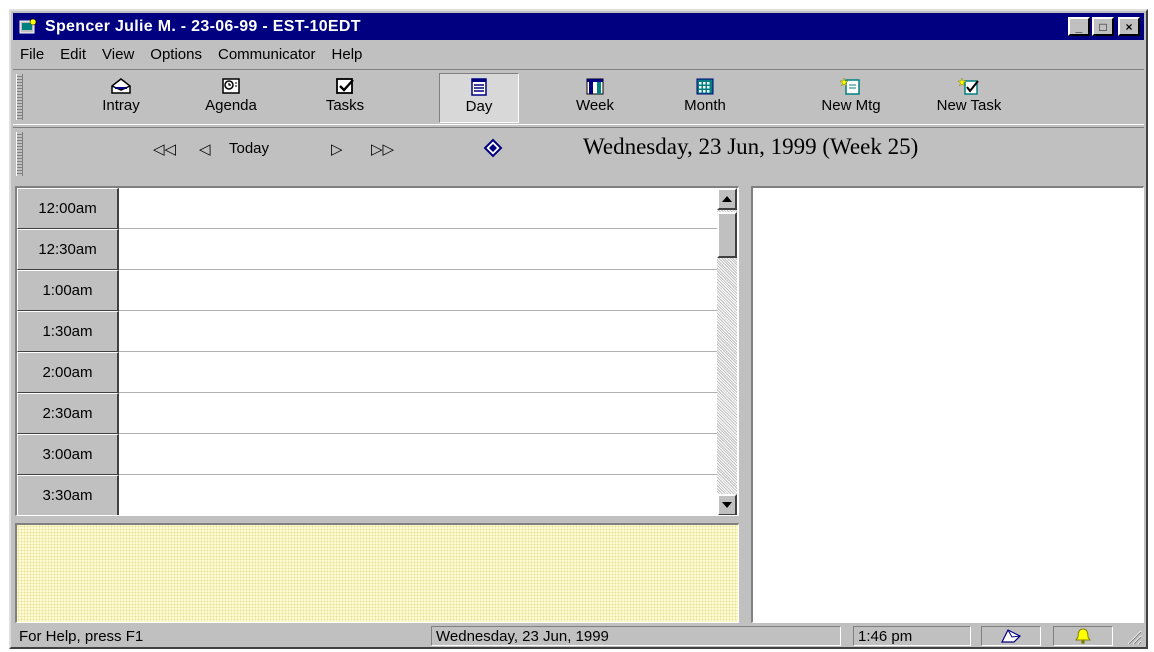 The image size is (1154, 652). I want to click on time-slot: 1:30am, so click(367, 331).